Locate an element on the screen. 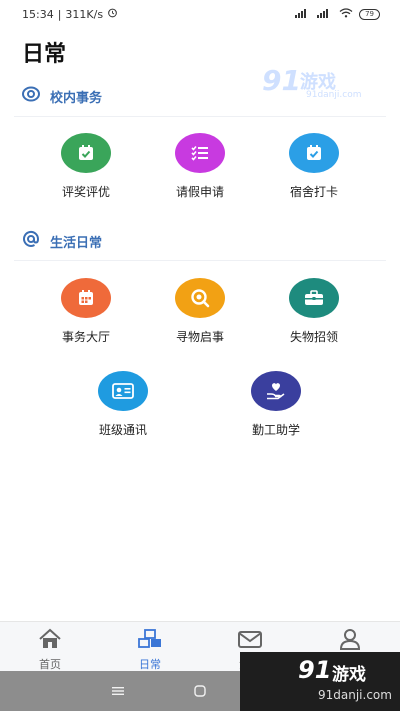 The width and height of the screenshot is (400, 711). user-icon is located at coordinates (350, 641).